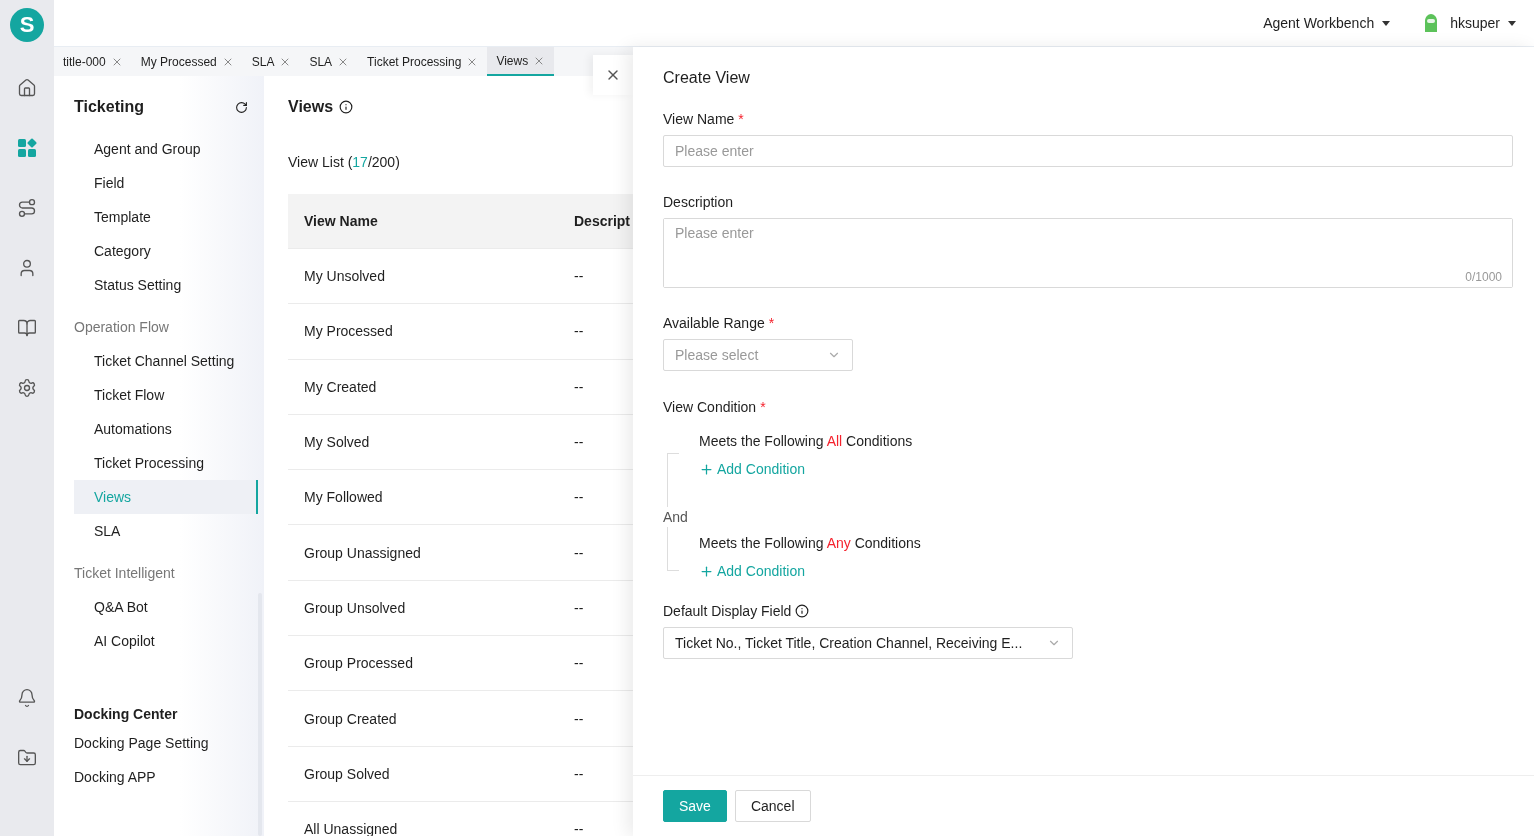  Describe the element at coordinates (699, 119) in the screenshot. I see `field-label: View Name` at that location.